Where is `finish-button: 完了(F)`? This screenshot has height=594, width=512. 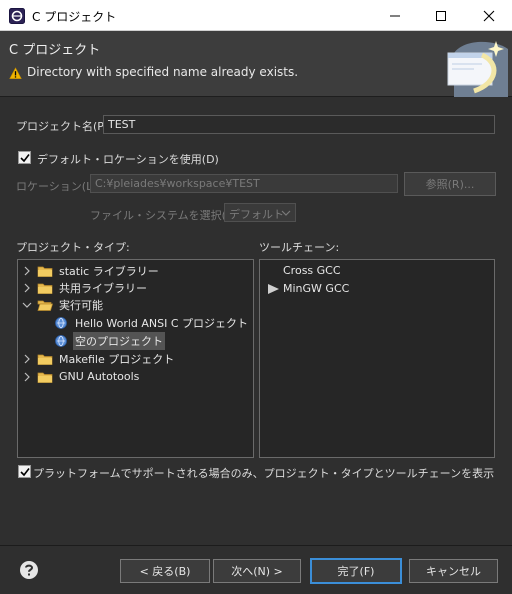 finish-button: 完了(F) is located at coordinates (356, 571).